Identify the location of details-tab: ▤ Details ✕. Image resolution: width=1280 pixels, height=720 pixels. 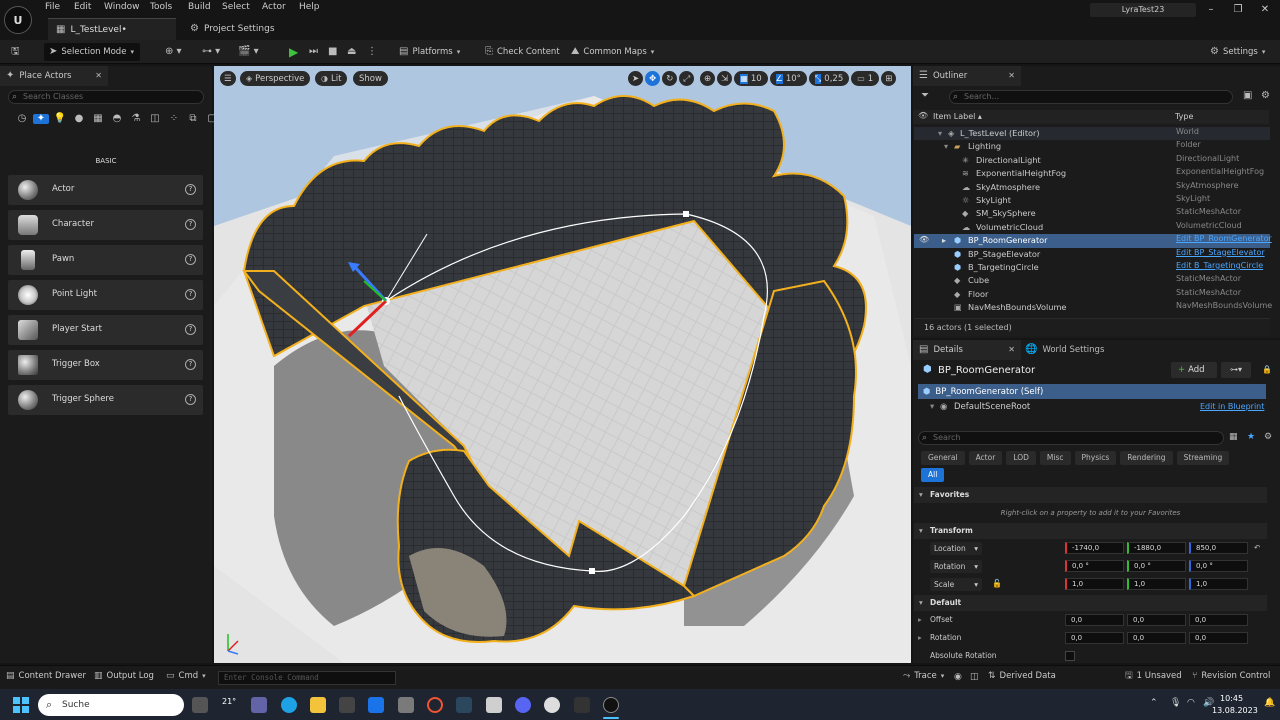
(967, 350).